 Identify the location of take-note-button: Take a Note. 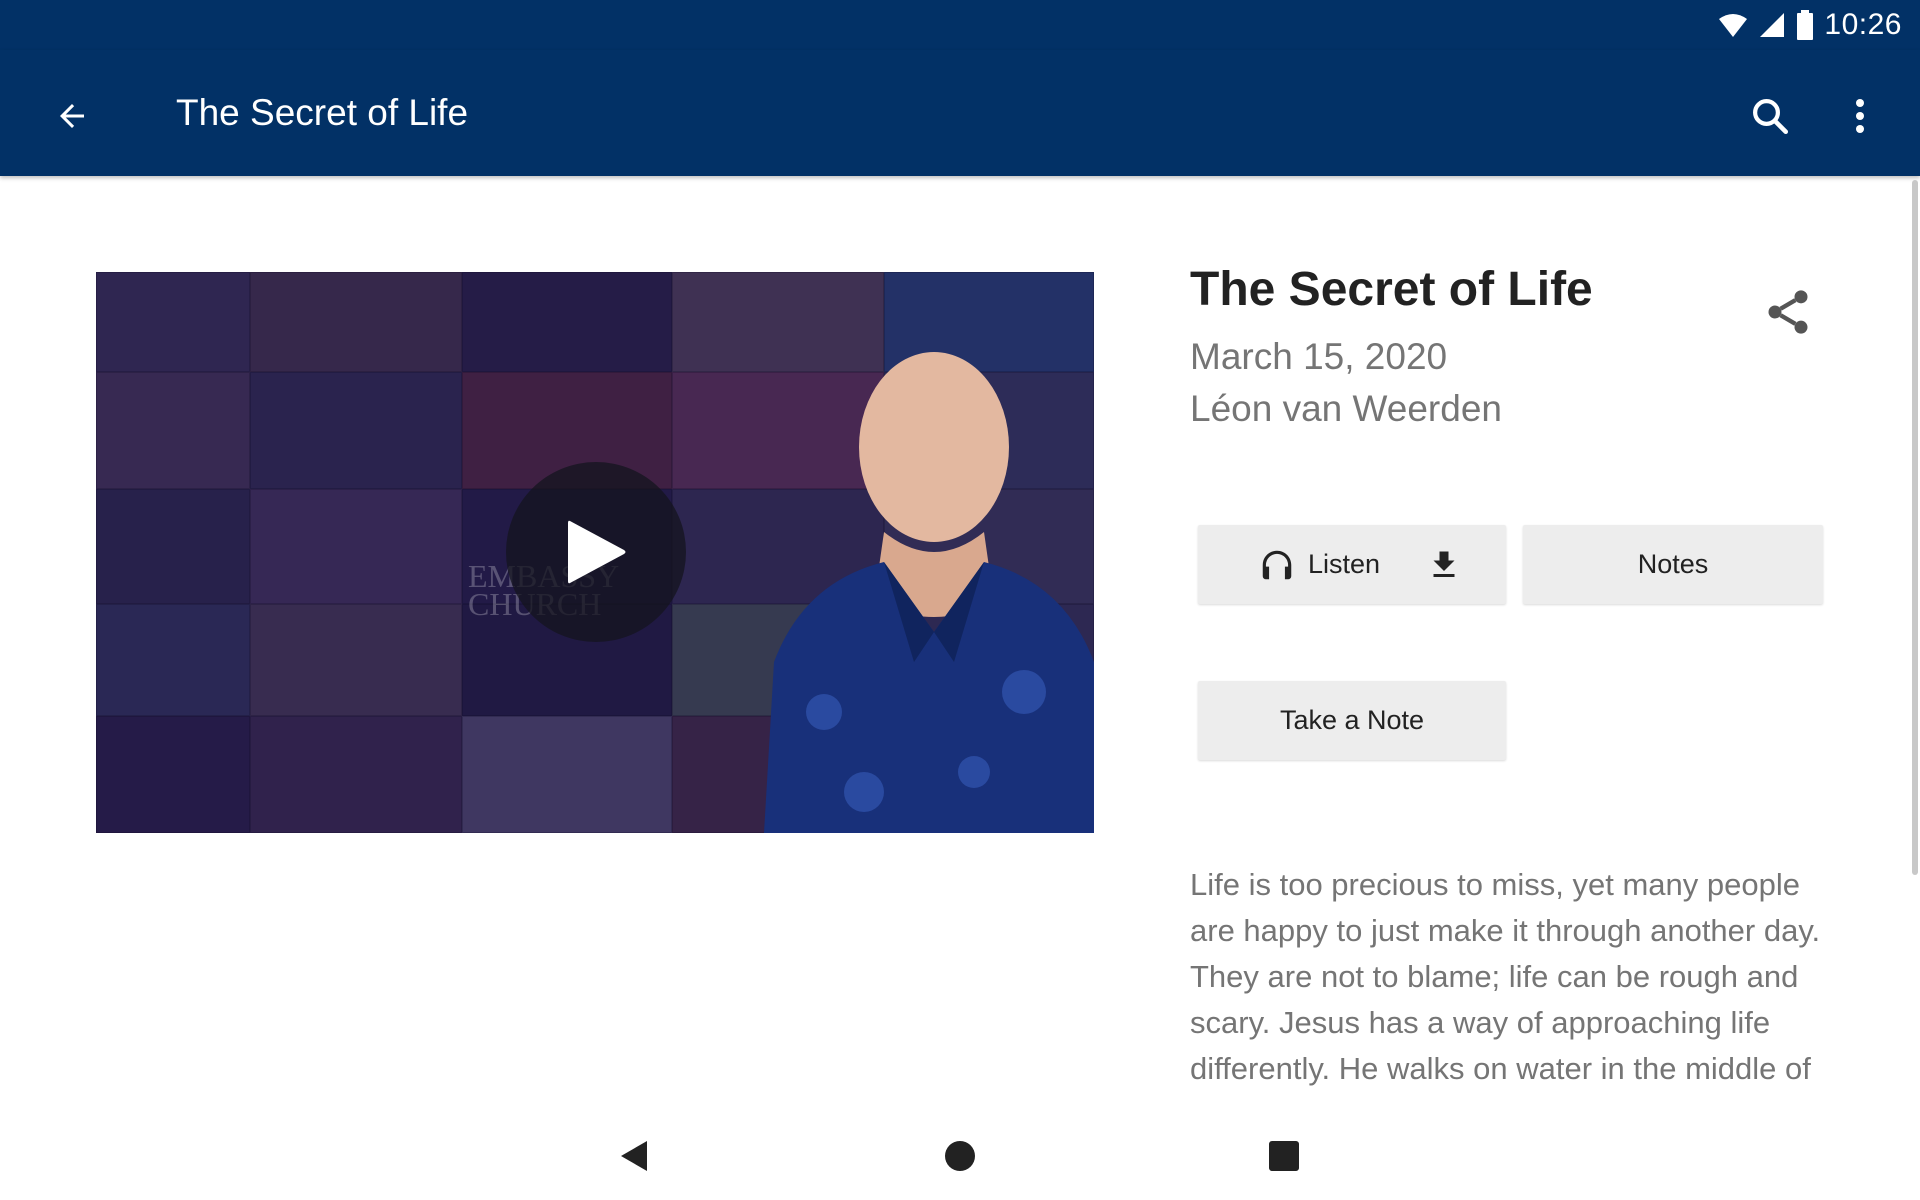
(1352, 720).